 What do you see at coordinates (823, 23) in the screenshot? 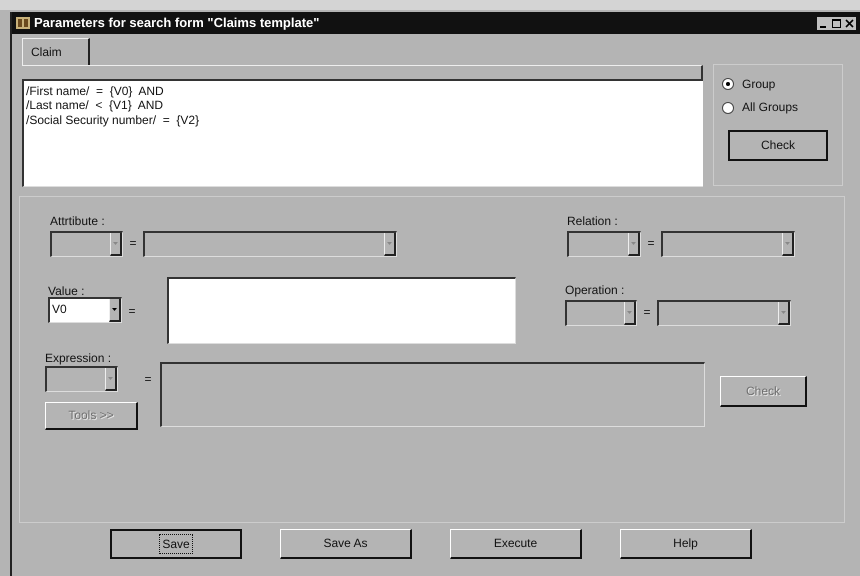
I see `minimize-icon` at bounding box center [823, 23].